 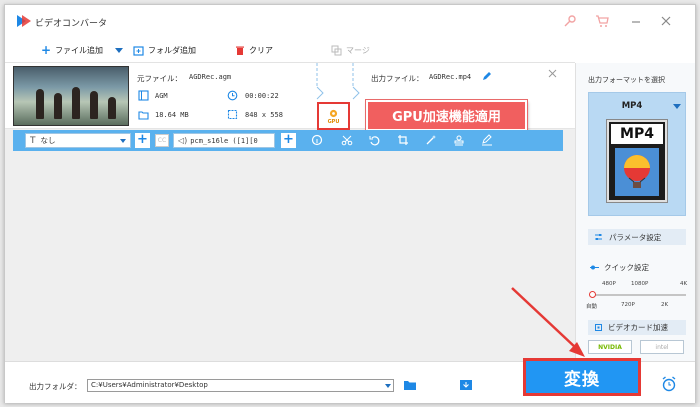 I want to click on source-format: AGM, so click(x=161, y=96).